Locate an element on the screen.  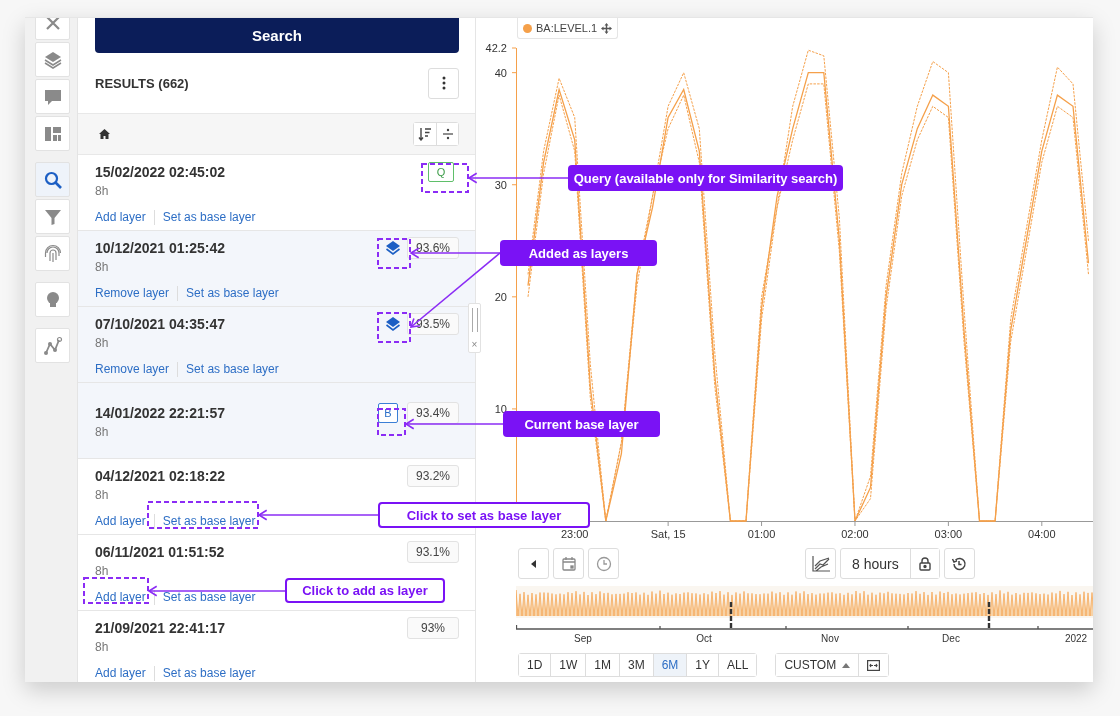
callout: Added as layers is located at coordinates (578, 253).